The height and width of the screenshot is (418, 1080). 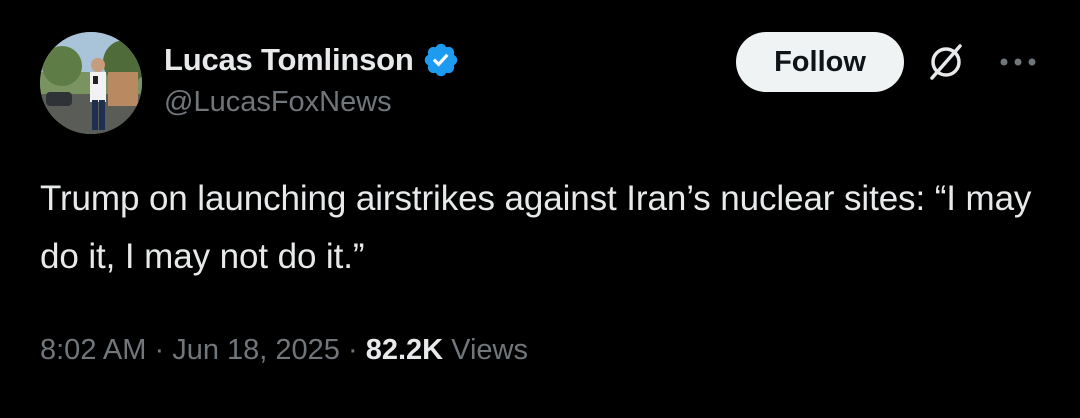 What do you see at coordinates (820, 62) in the screenshot?
I see `follow-button: Follow` at bounding box center [820, 62].